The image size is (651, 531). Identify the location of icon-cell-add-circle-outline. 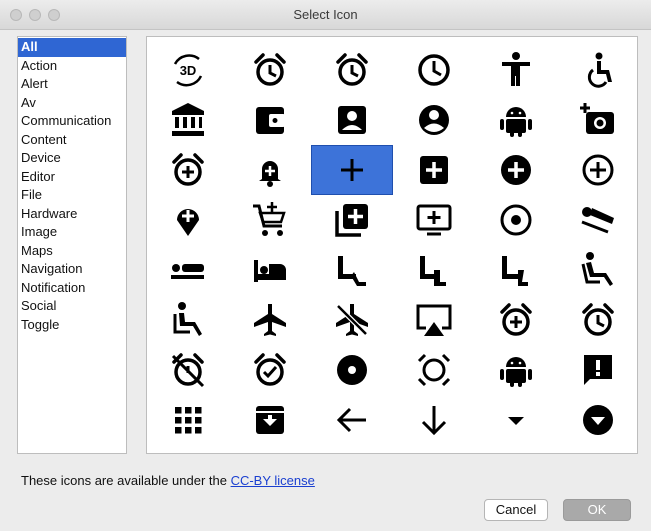
(597, 170).